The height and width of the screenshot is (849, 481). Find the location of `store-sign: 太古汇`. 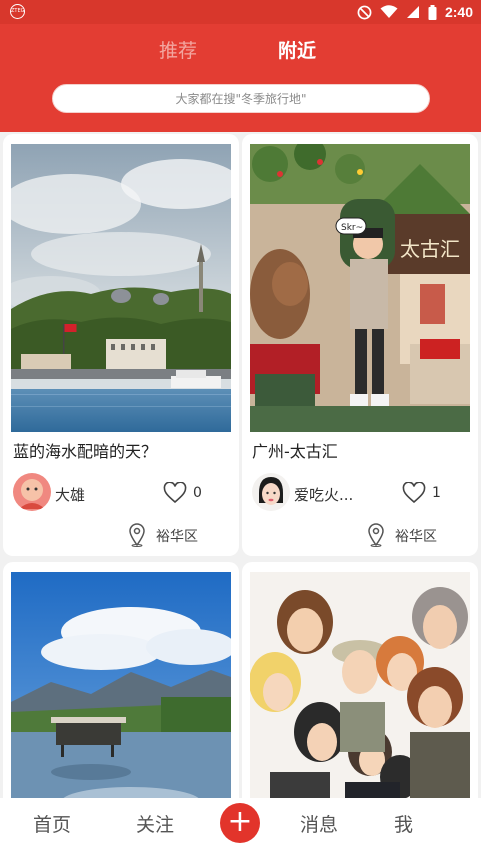

store-sign: 太古汇 is located at coordinates (430, 249).